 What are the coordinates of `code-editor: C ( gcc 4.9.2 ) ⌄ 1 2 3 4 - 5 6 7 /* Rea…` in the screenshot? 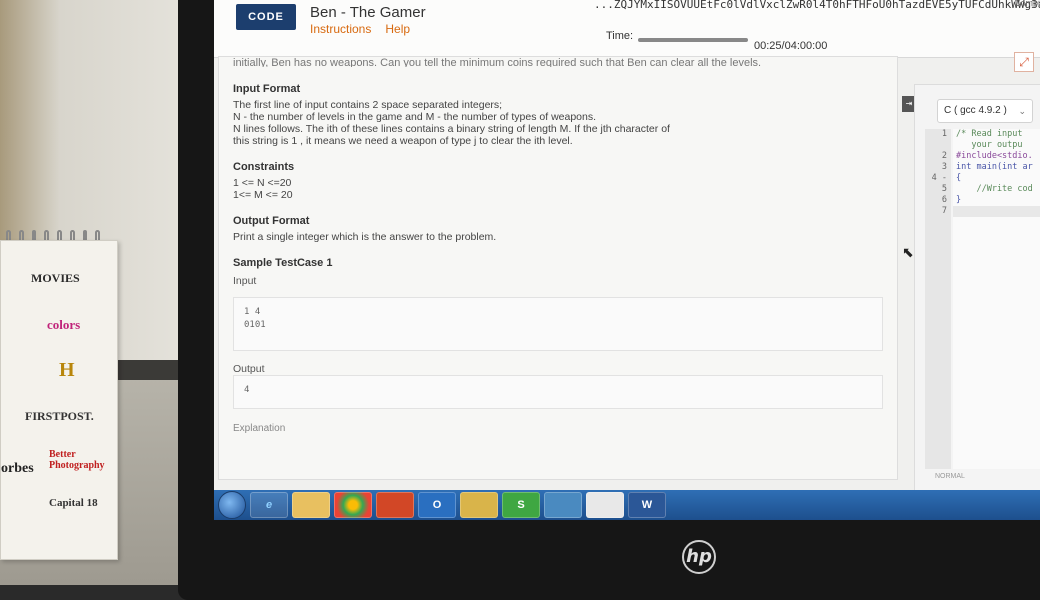 It's located at (977, 289).